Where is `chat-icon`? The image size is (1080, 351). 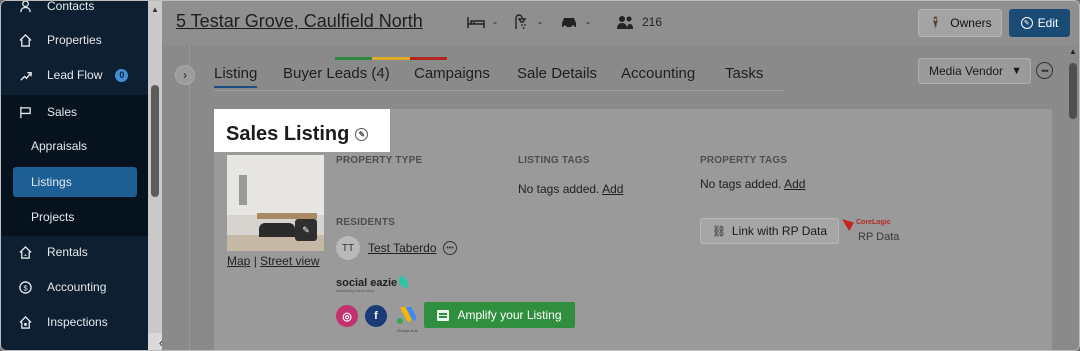 chat-icon is located at coordinates (443, 315).